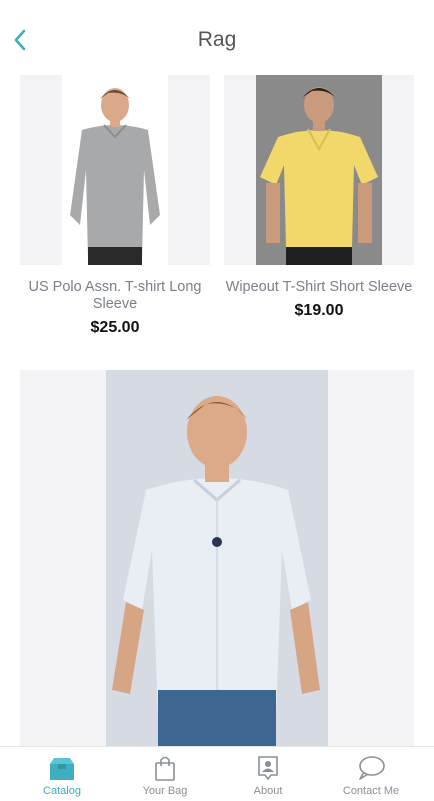 The height and width of the screenshot is (801, 434). I want to click on product-card: Wipeout T-Shirt Short Sleeve $19.00, so click(319, 207).